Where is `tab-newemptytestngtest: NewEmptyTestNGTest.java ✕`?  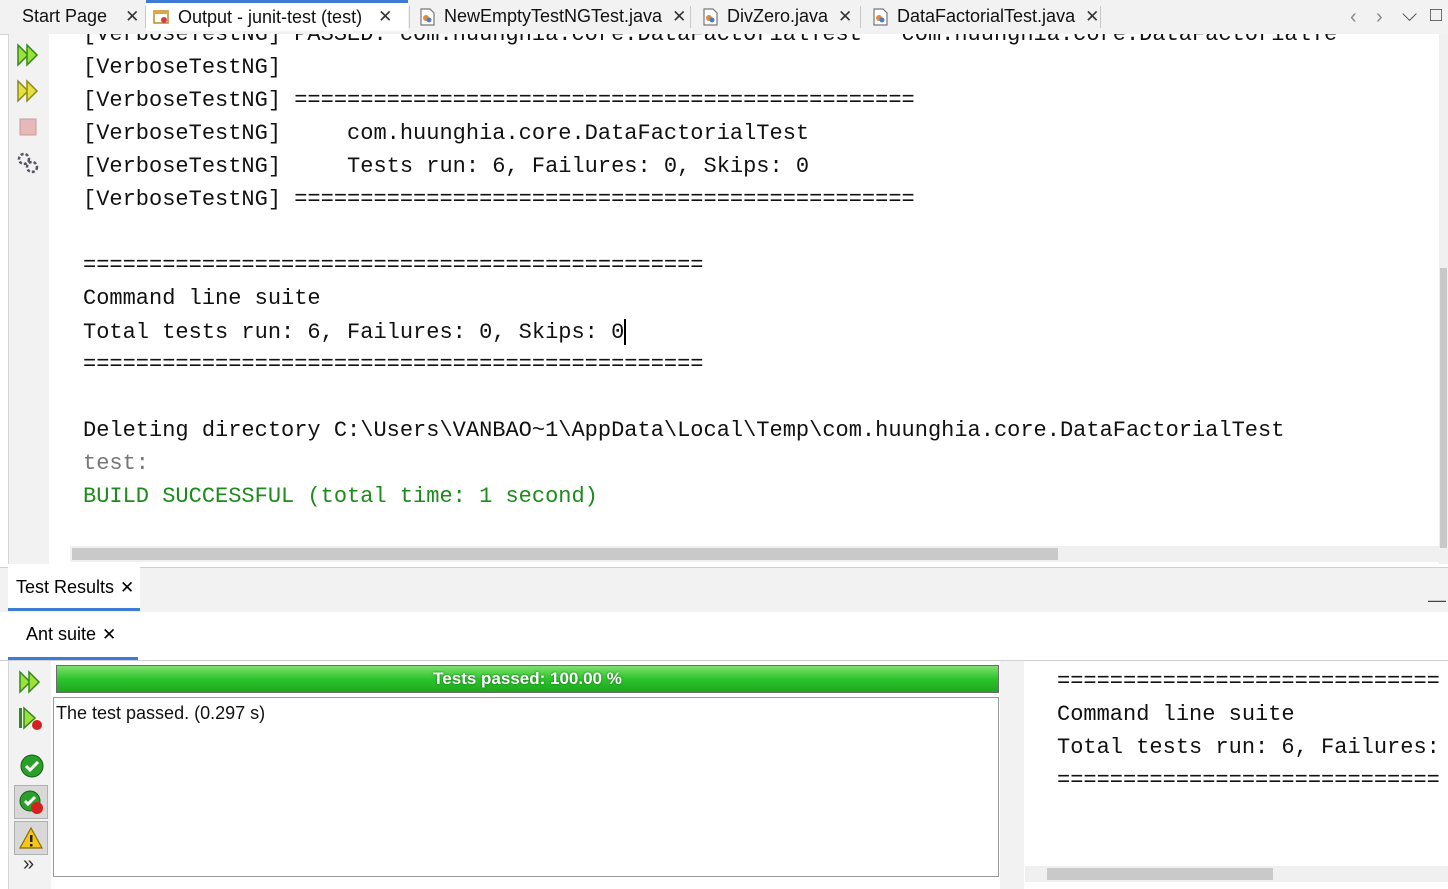 tab-newemptytestngtest: NewEmptyTestNGTest.java ✕ is located at coordinates (552, 16).